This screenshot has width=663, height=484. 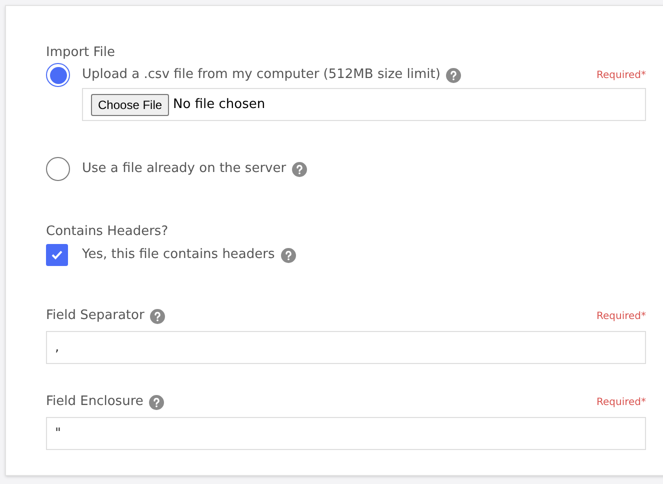 What do you see at coordinates (95, 402) in the screenshot?
I see `field-label: Field Enclosure` at bounding box center [95, 402].